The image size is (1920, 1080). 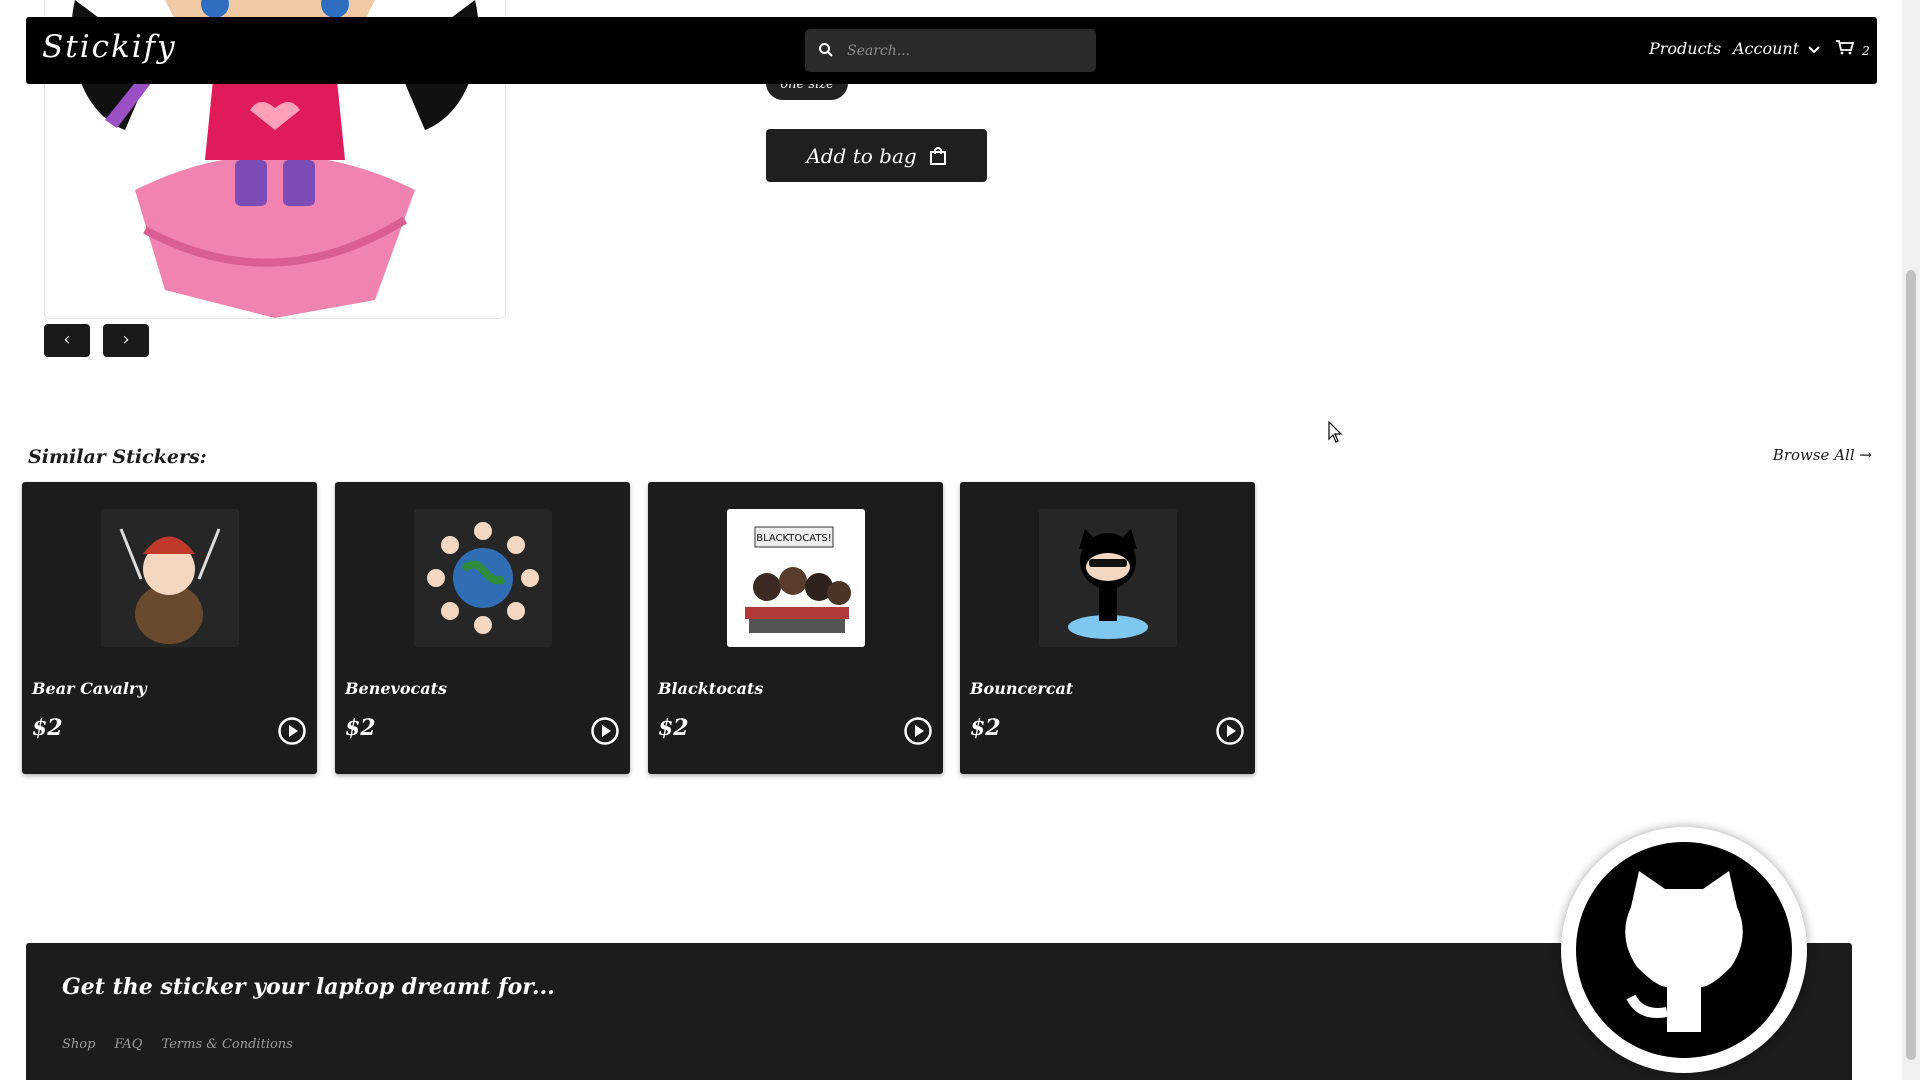 I want to click on add-to-bag-button: Add to bag, so click(x=876, y=155).